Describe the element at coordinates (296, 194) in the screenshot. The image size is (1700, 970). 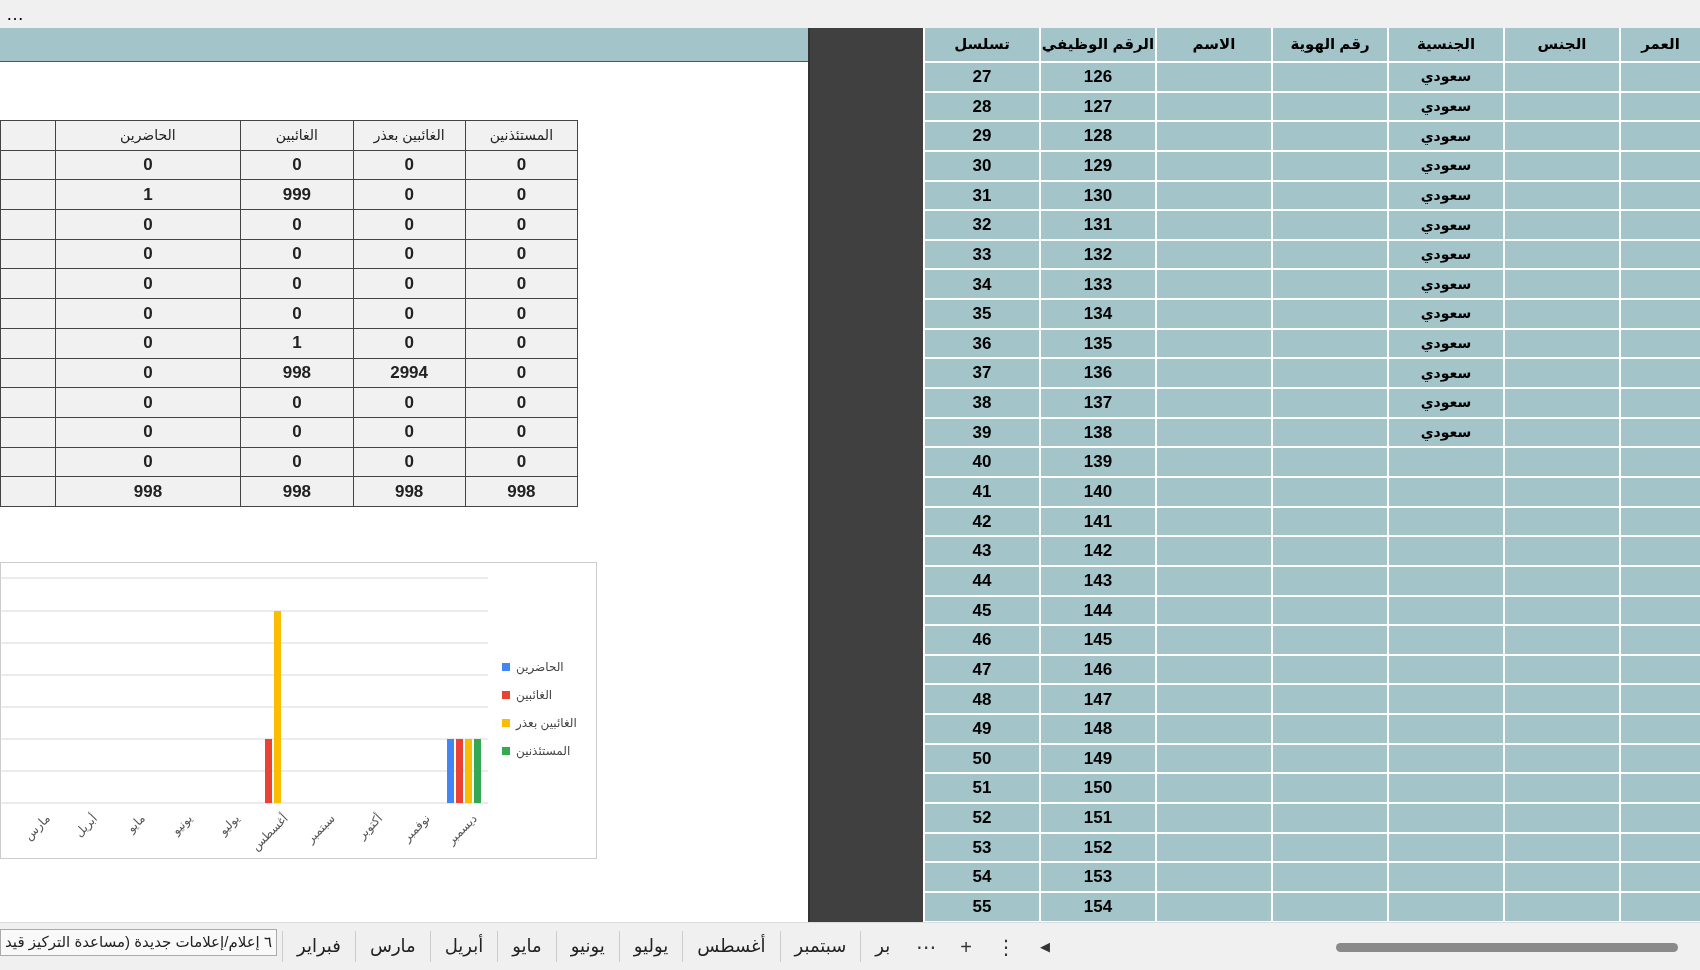
I see `table-cell: 999` at that location.